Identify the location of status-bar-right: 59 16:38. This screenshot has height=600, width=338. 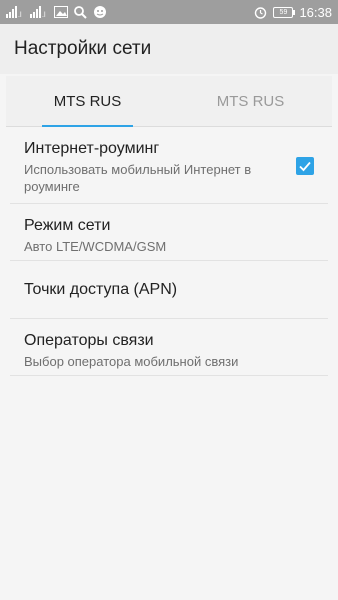
(293, 12).